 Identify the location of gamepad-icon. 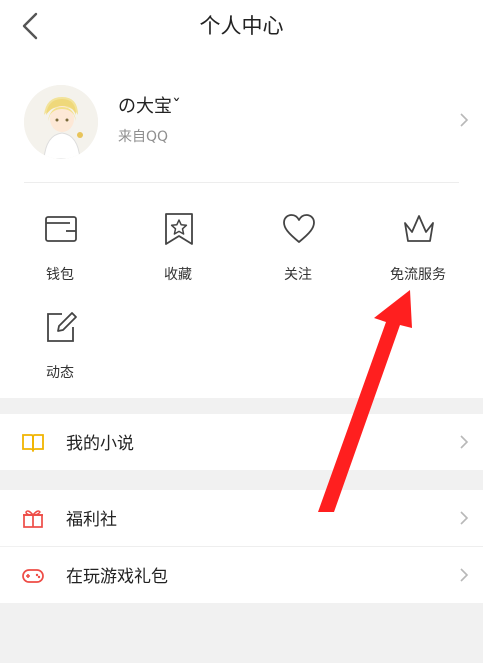
(33, 576).